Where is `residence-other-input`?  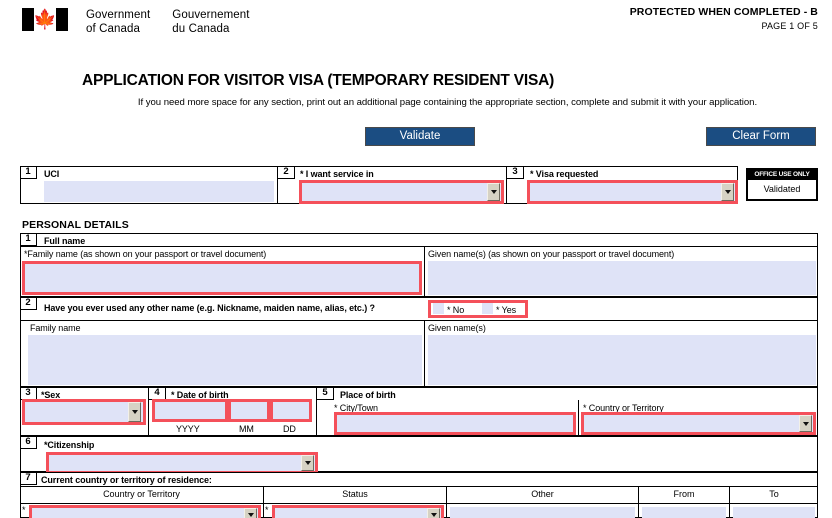
residence-other-input is located at coordinates (542, 512).